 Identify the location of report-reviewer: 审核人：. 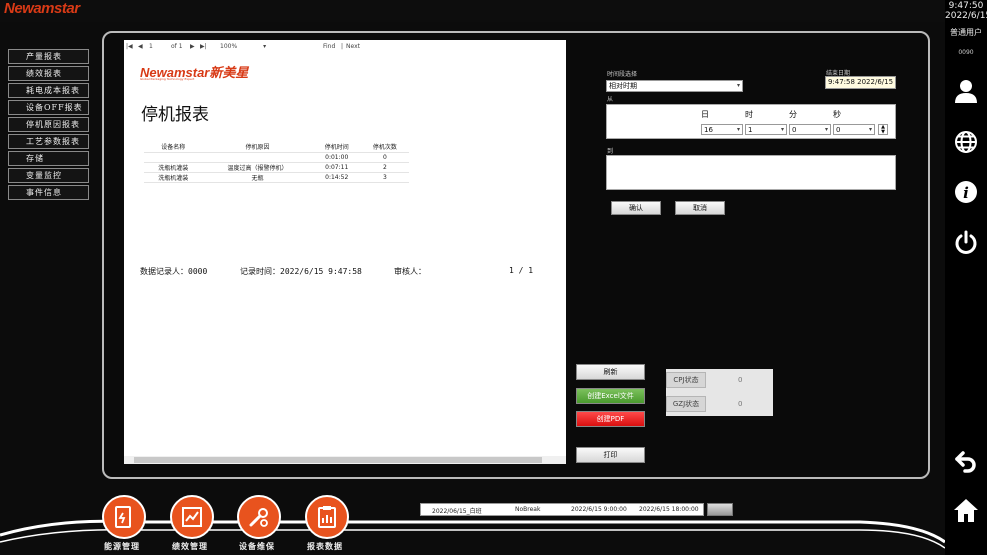
(410, 271).